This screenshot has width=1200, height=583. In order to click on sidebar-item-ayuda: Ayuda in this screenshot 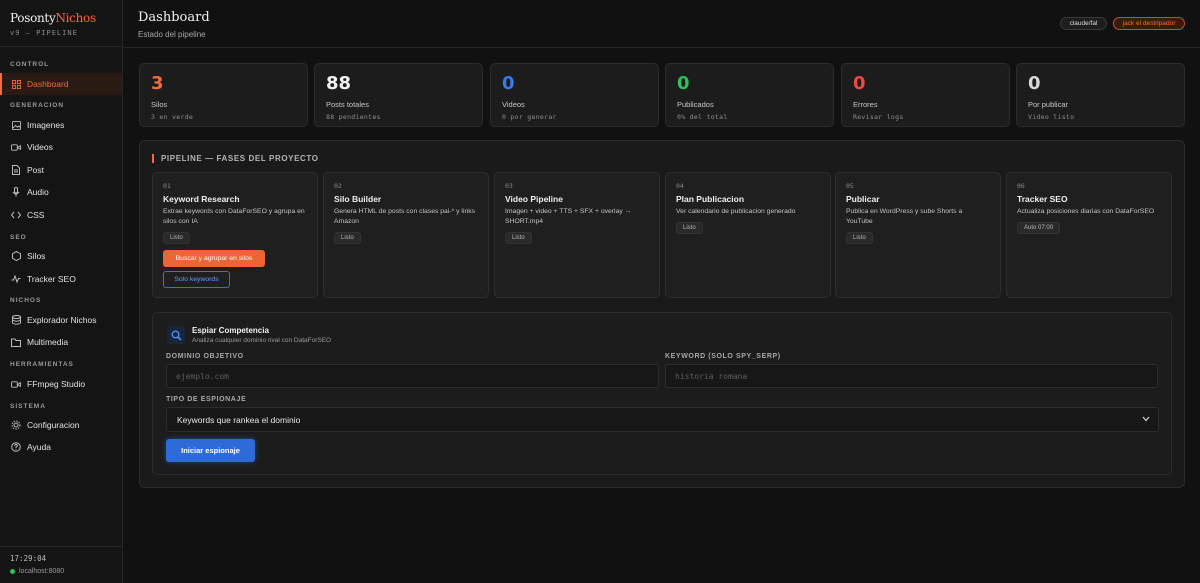, I will do `click(61, 447)`.